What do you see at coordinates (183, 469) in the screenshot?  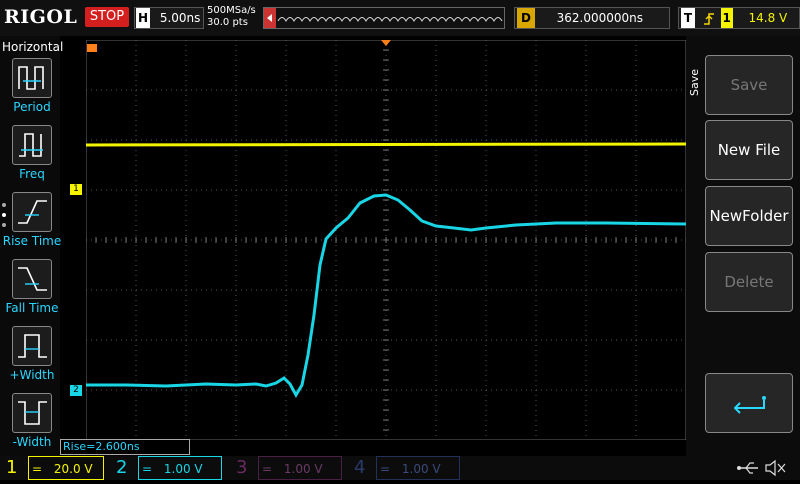 I see `ch2-scale: 1.00 V` at bounding box center [183, 469].